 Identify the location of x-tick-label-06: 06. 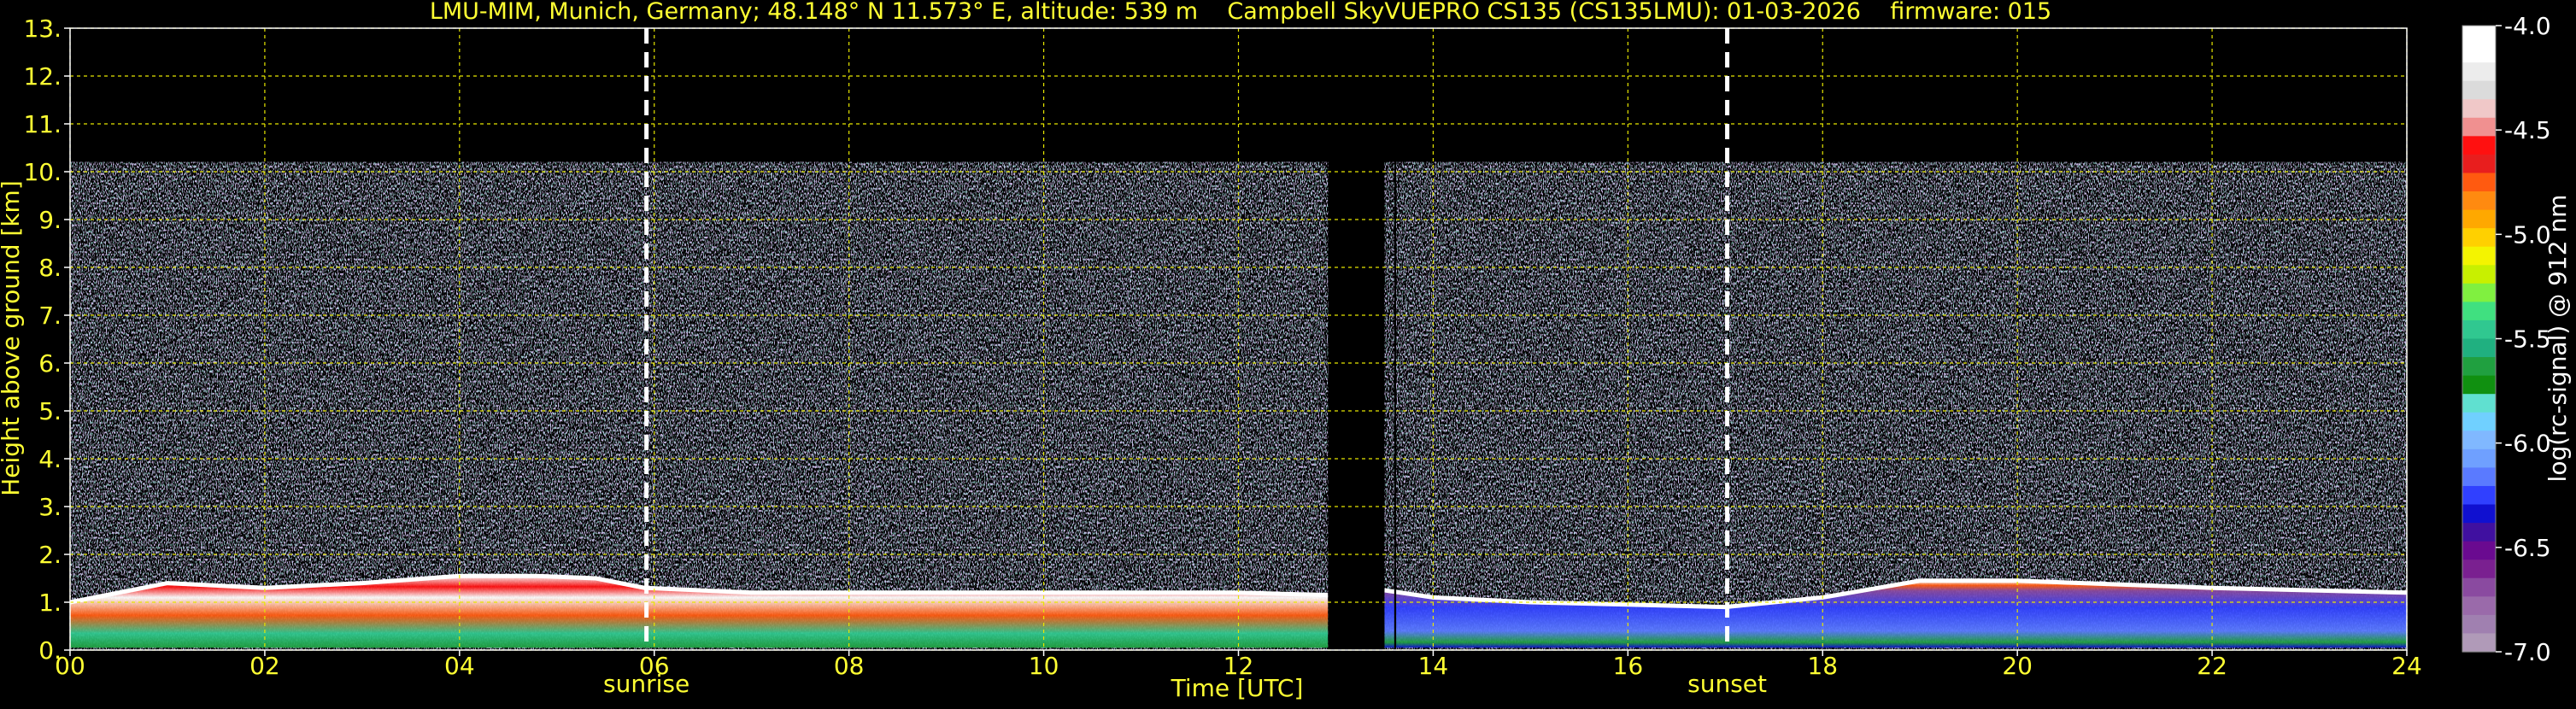
(654, 666).